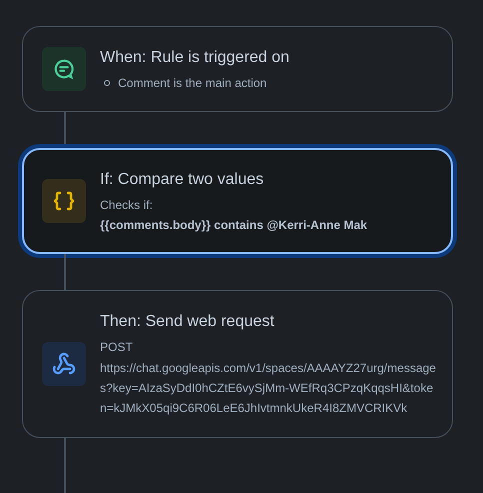 Image resolution: width=483 pixels, height=493 pixels. What do you see at coordinates (182, 180) in the screenshot?
I see `step-title: If: Compare two values` at bounding box center [182, 180].